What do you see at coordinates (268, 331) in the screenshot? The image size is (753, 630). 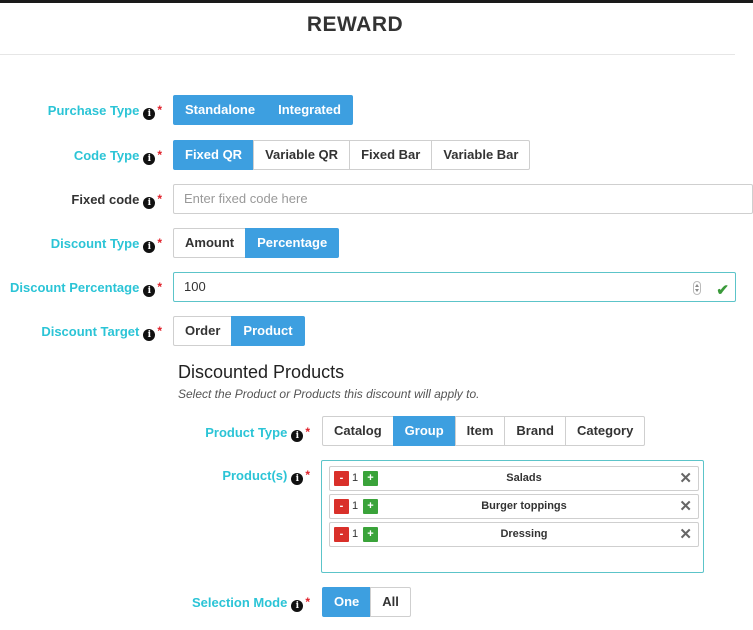 I see `discount-target-product-option: Product` at bounding box center [268, 331].